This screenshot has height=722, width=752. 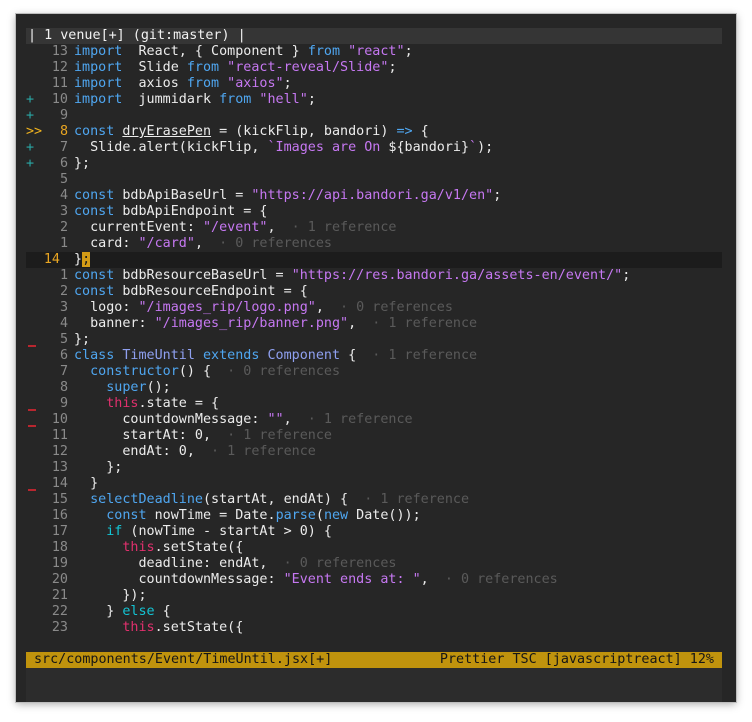 What do you see at coordinates (374, 612) in the screenshot?
I see `code-line: 22 } else {` at bounding box center [374, 612].